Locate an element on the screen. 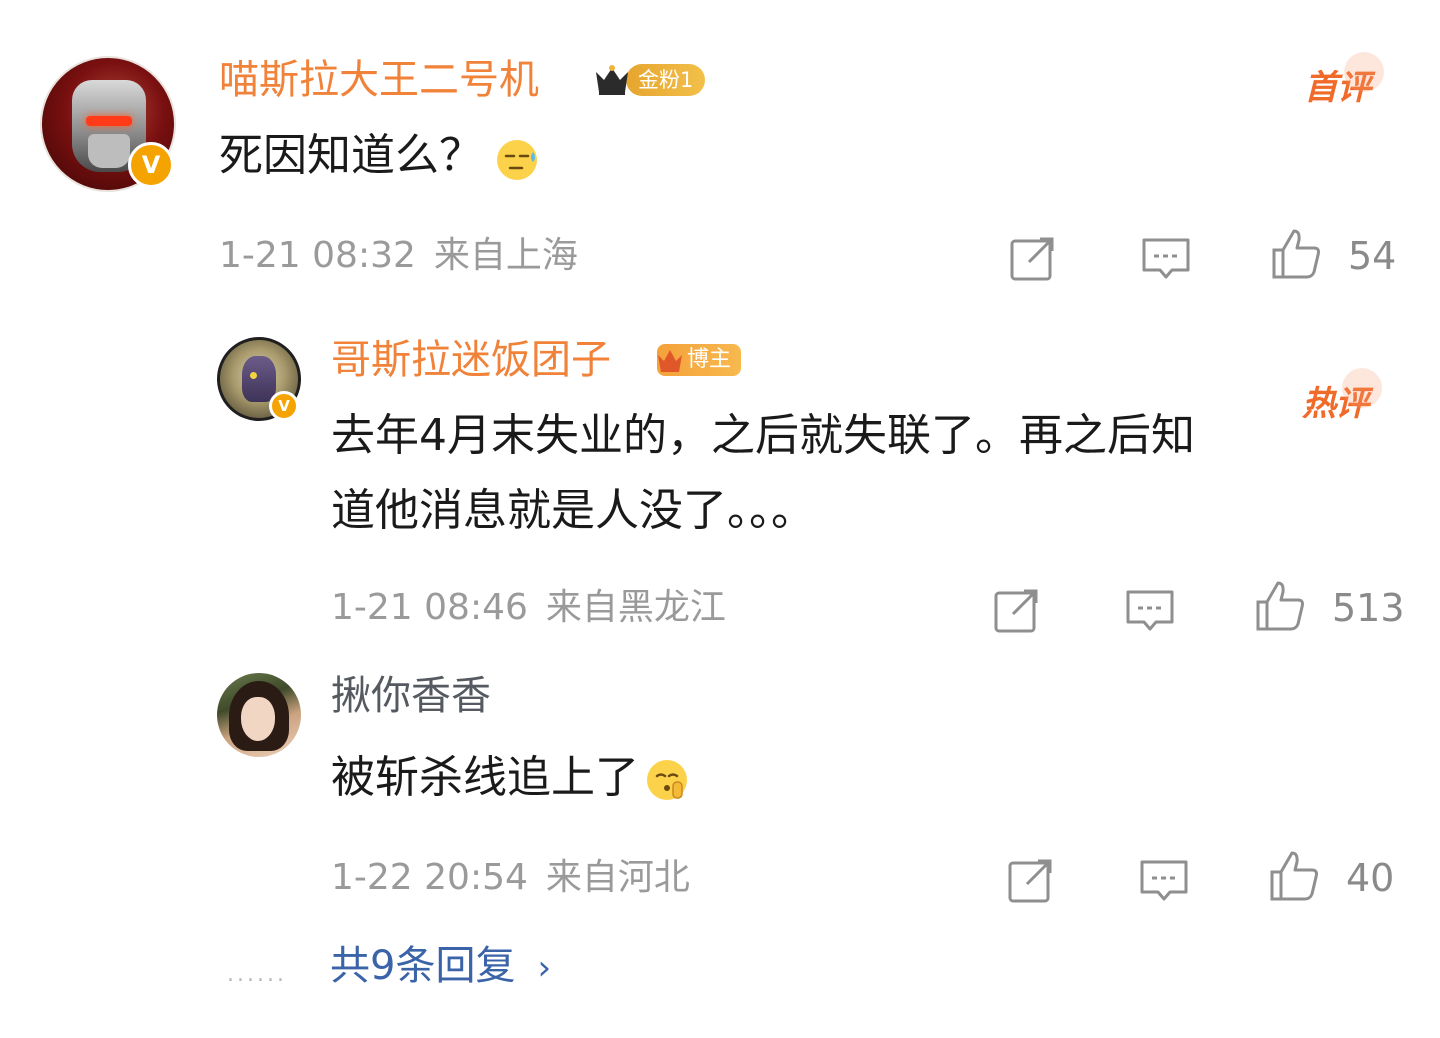  author-badge: 博主 is located at coordinates (699, 360).